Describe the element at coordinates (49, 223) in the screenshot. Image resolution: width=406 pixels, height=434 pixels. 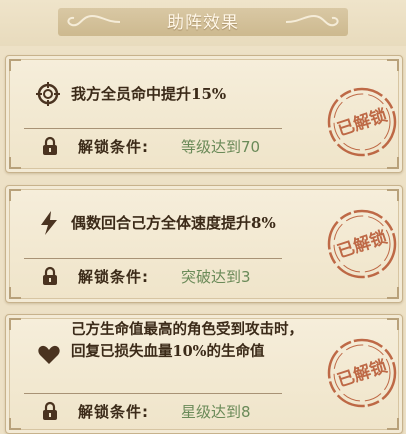
I see `lightning-icon` at that location.